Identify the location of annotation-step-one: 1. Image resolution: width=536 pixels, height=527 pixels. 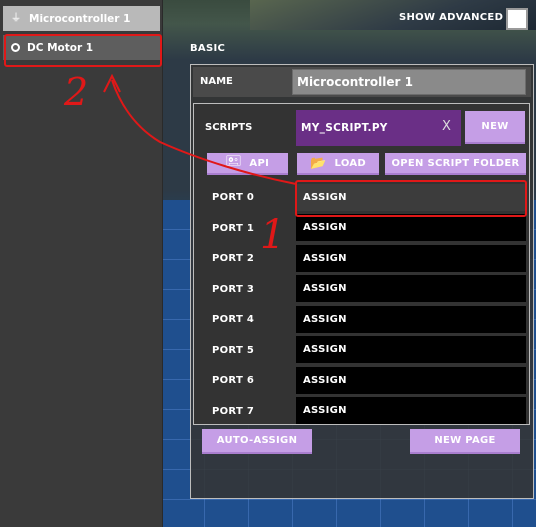
(273, 235).